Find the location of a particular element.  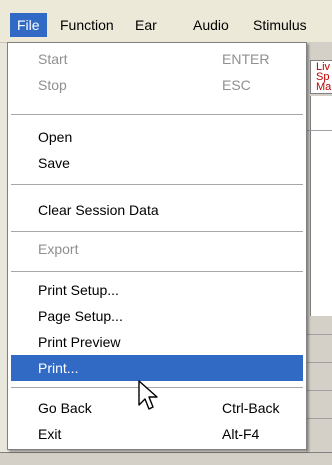

menu-item-label: Print Preview is located at coordinates (79, 342).